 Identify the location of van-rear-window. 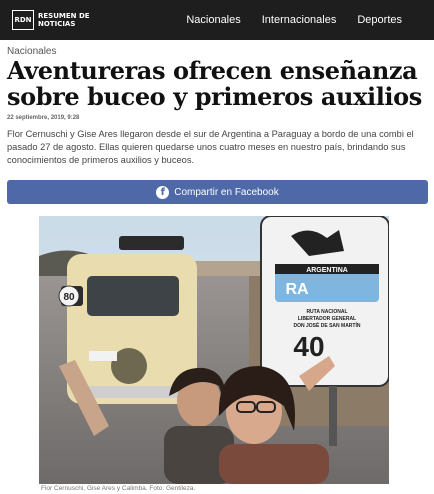
(133, 296).